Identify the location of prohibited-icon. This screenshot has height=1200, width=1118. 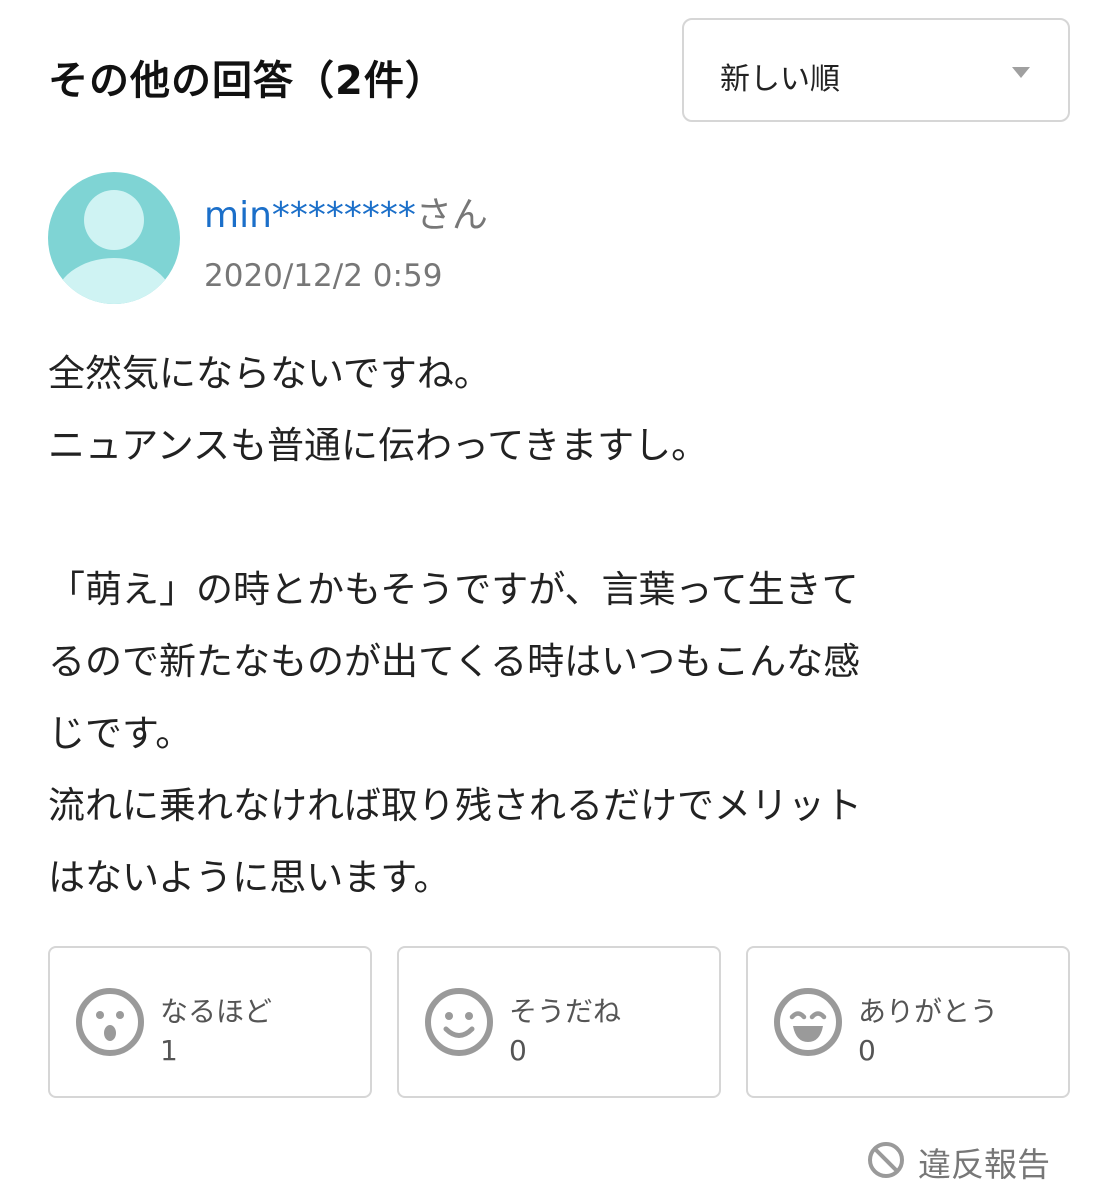
(886, 1160).